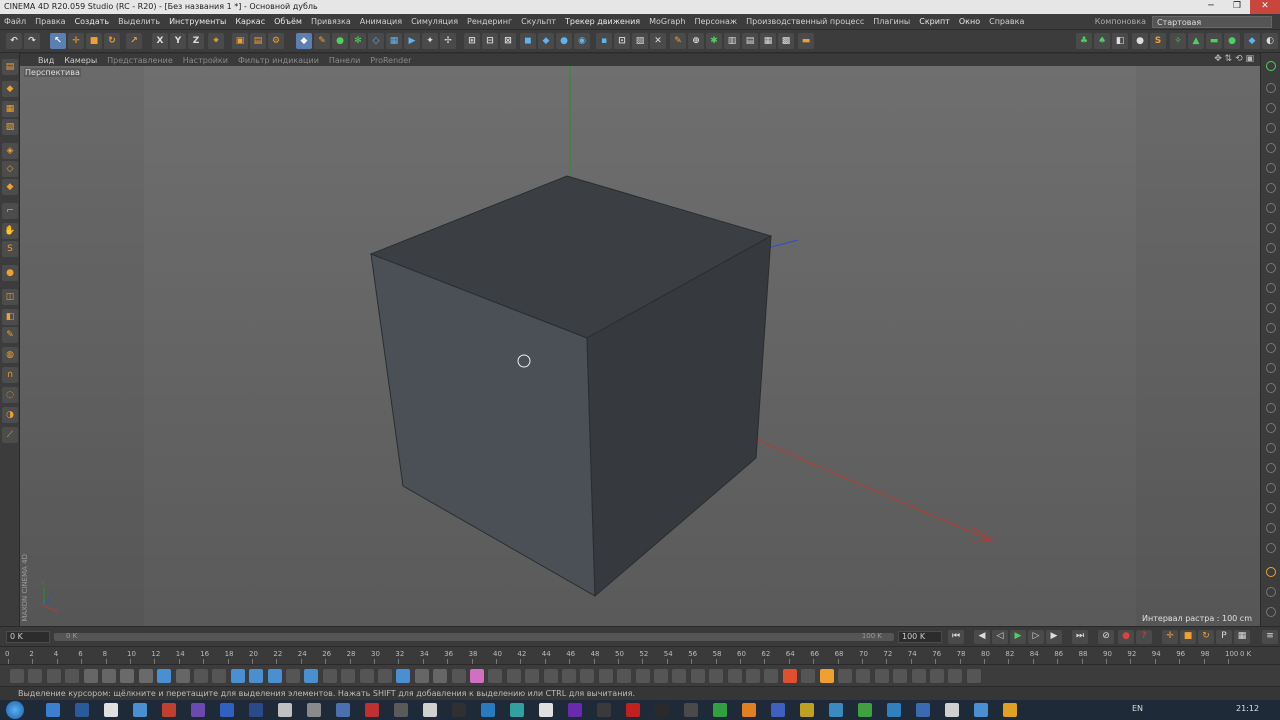 This screenshot has height=720, width=1280. I want to click on tool-slot-15-icon, so click(1271, 368).